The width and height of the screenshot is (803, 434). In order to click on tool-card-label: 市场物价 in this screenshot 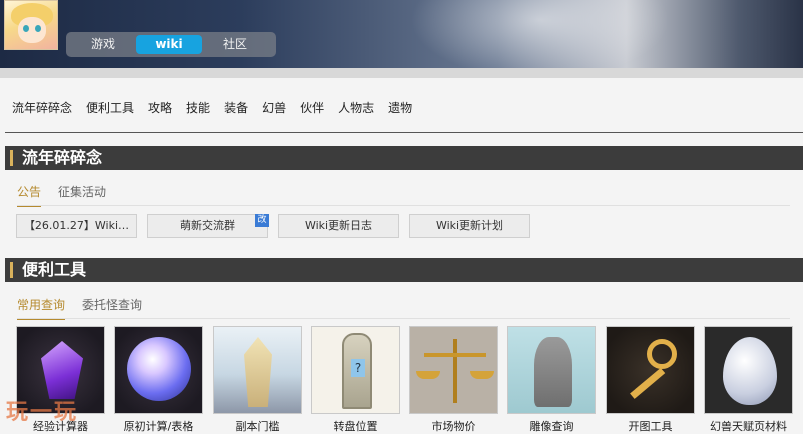, I will do `click(453, 426)`.